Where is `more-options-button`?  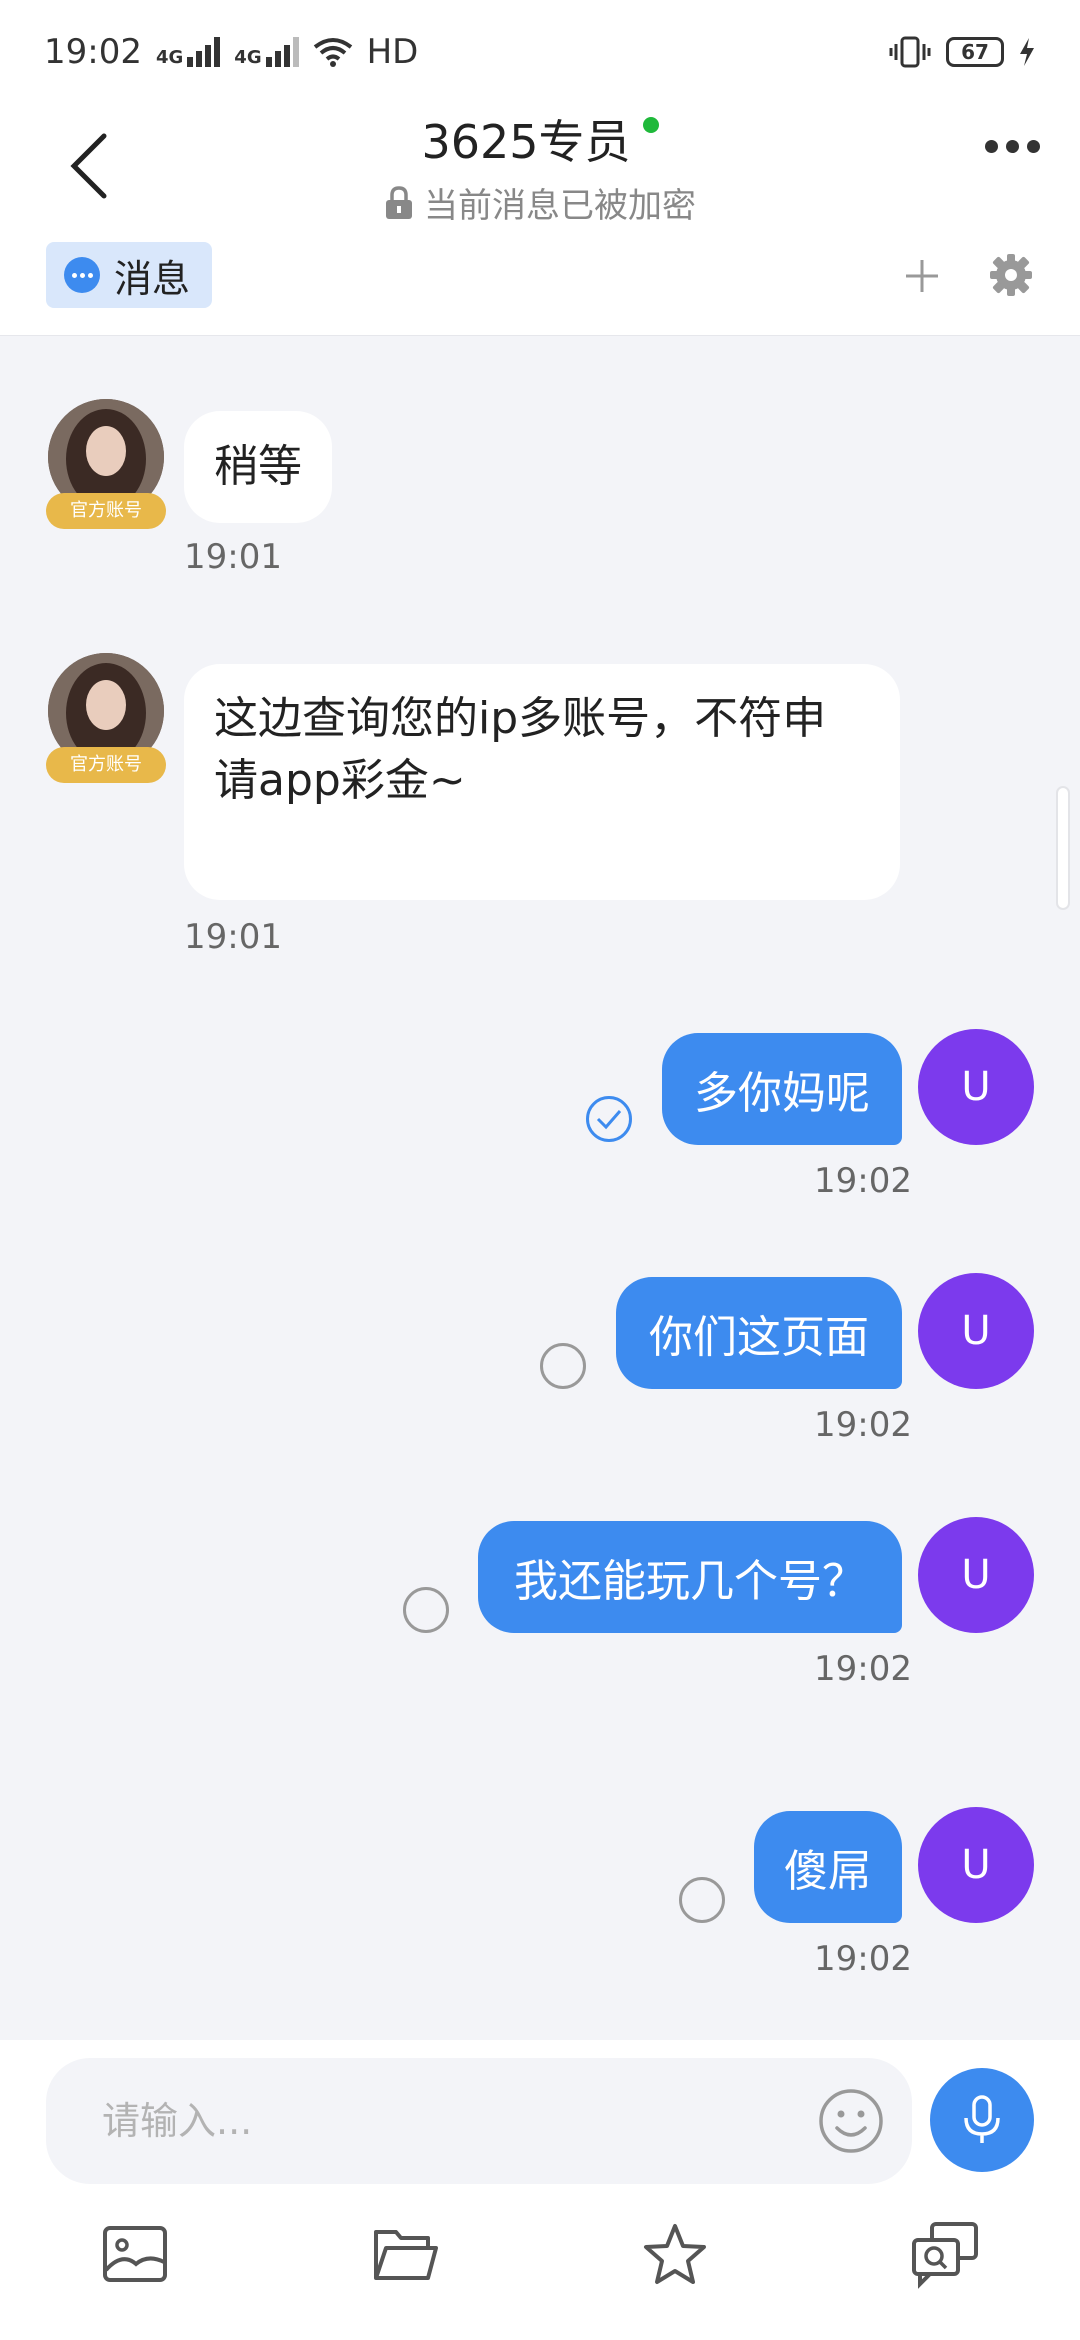 more-options-button is located at coordinates (1012, 146).